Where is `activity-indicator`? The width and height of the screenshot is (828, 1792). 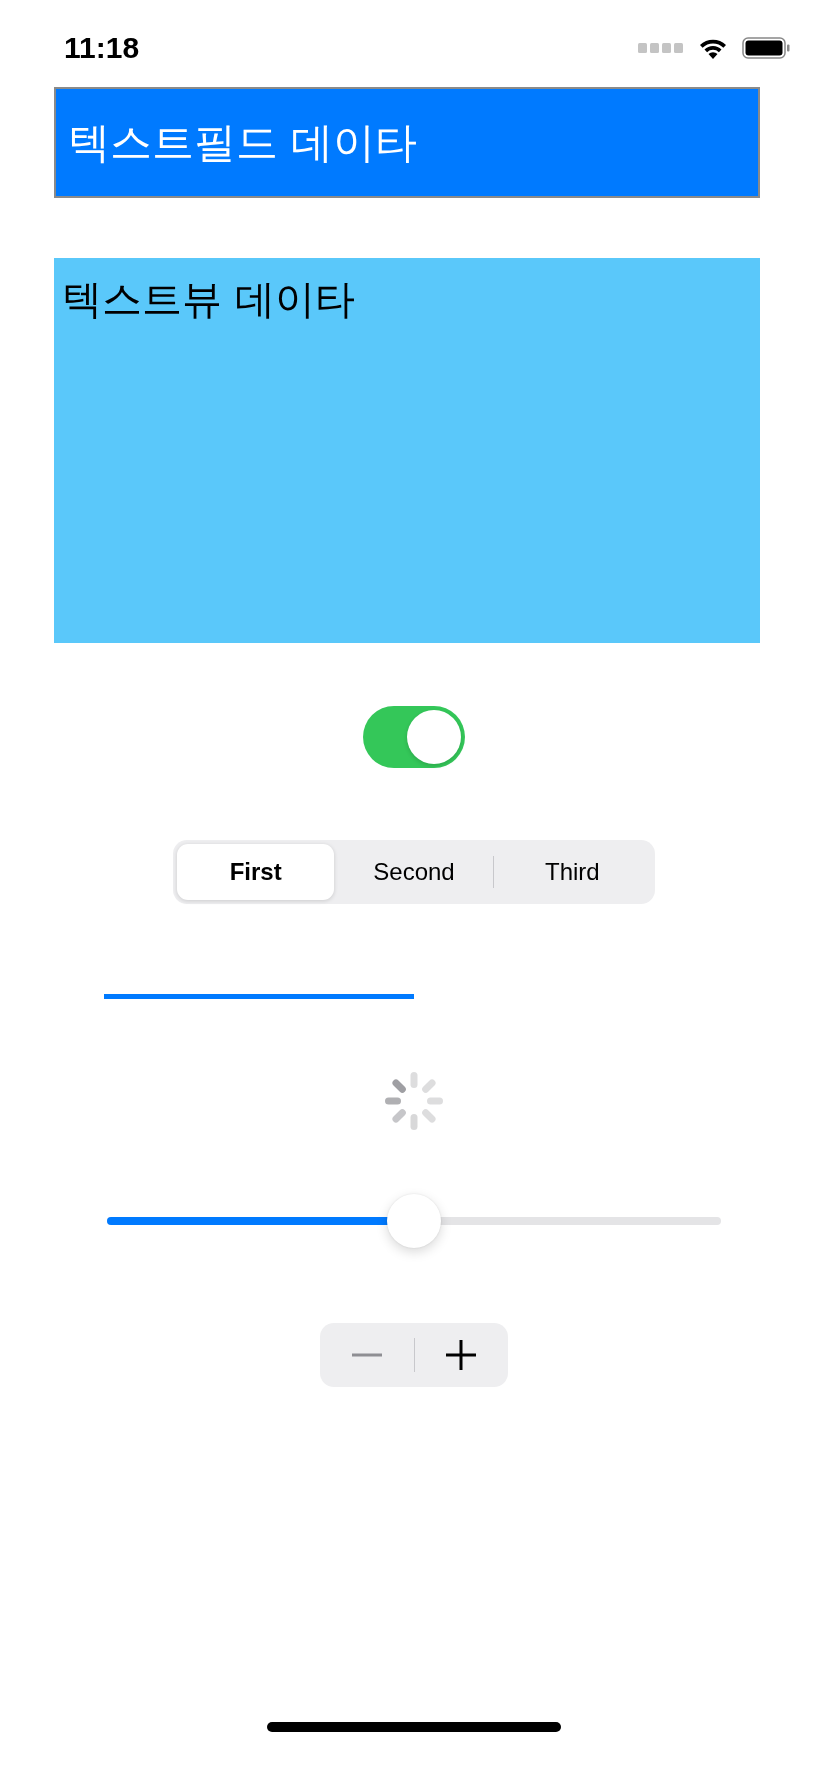 activity-indicator is located at coordinates (414, 1101).